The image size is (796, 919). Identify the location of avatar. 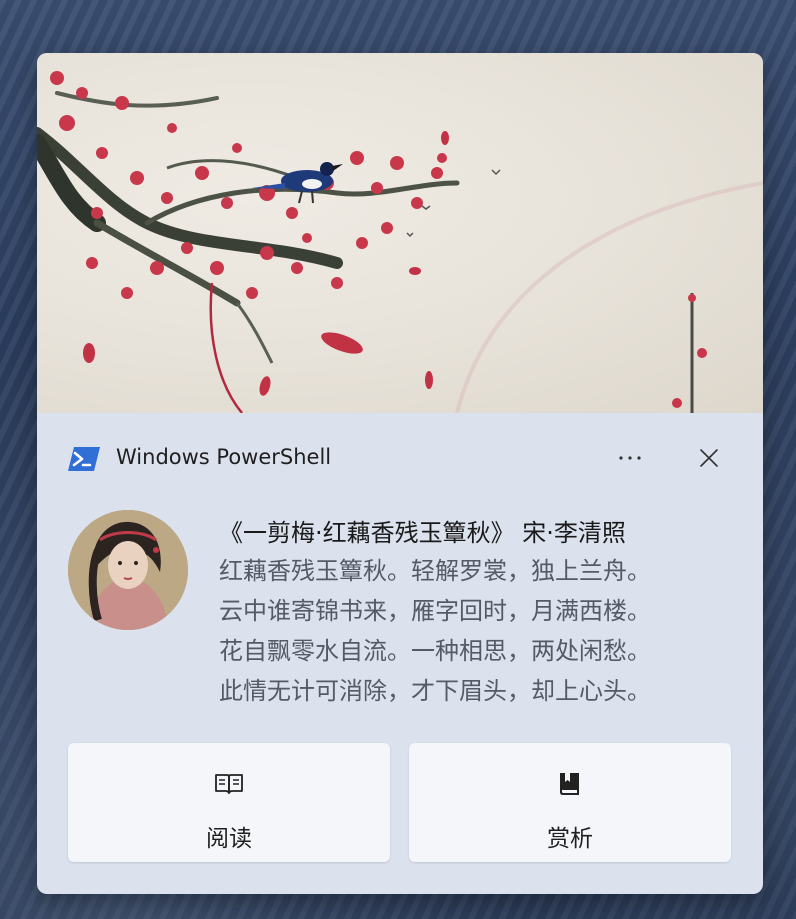
(128, 570).